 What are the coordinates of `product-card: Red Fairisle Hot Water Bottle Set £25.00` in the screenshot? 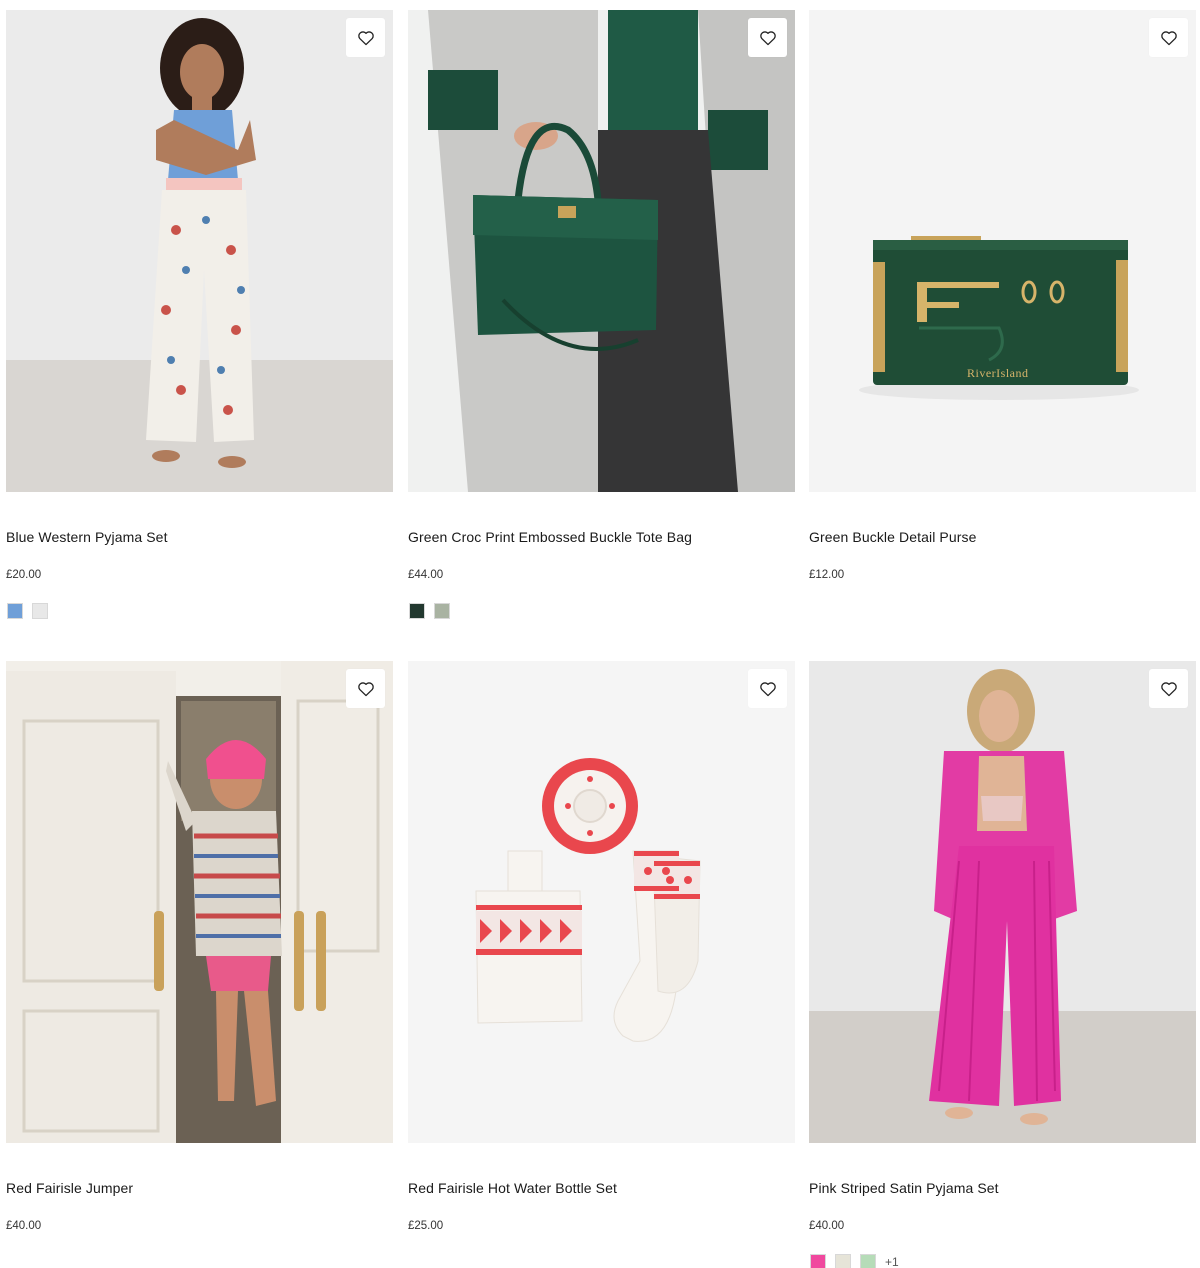 It's located at (601, 946).